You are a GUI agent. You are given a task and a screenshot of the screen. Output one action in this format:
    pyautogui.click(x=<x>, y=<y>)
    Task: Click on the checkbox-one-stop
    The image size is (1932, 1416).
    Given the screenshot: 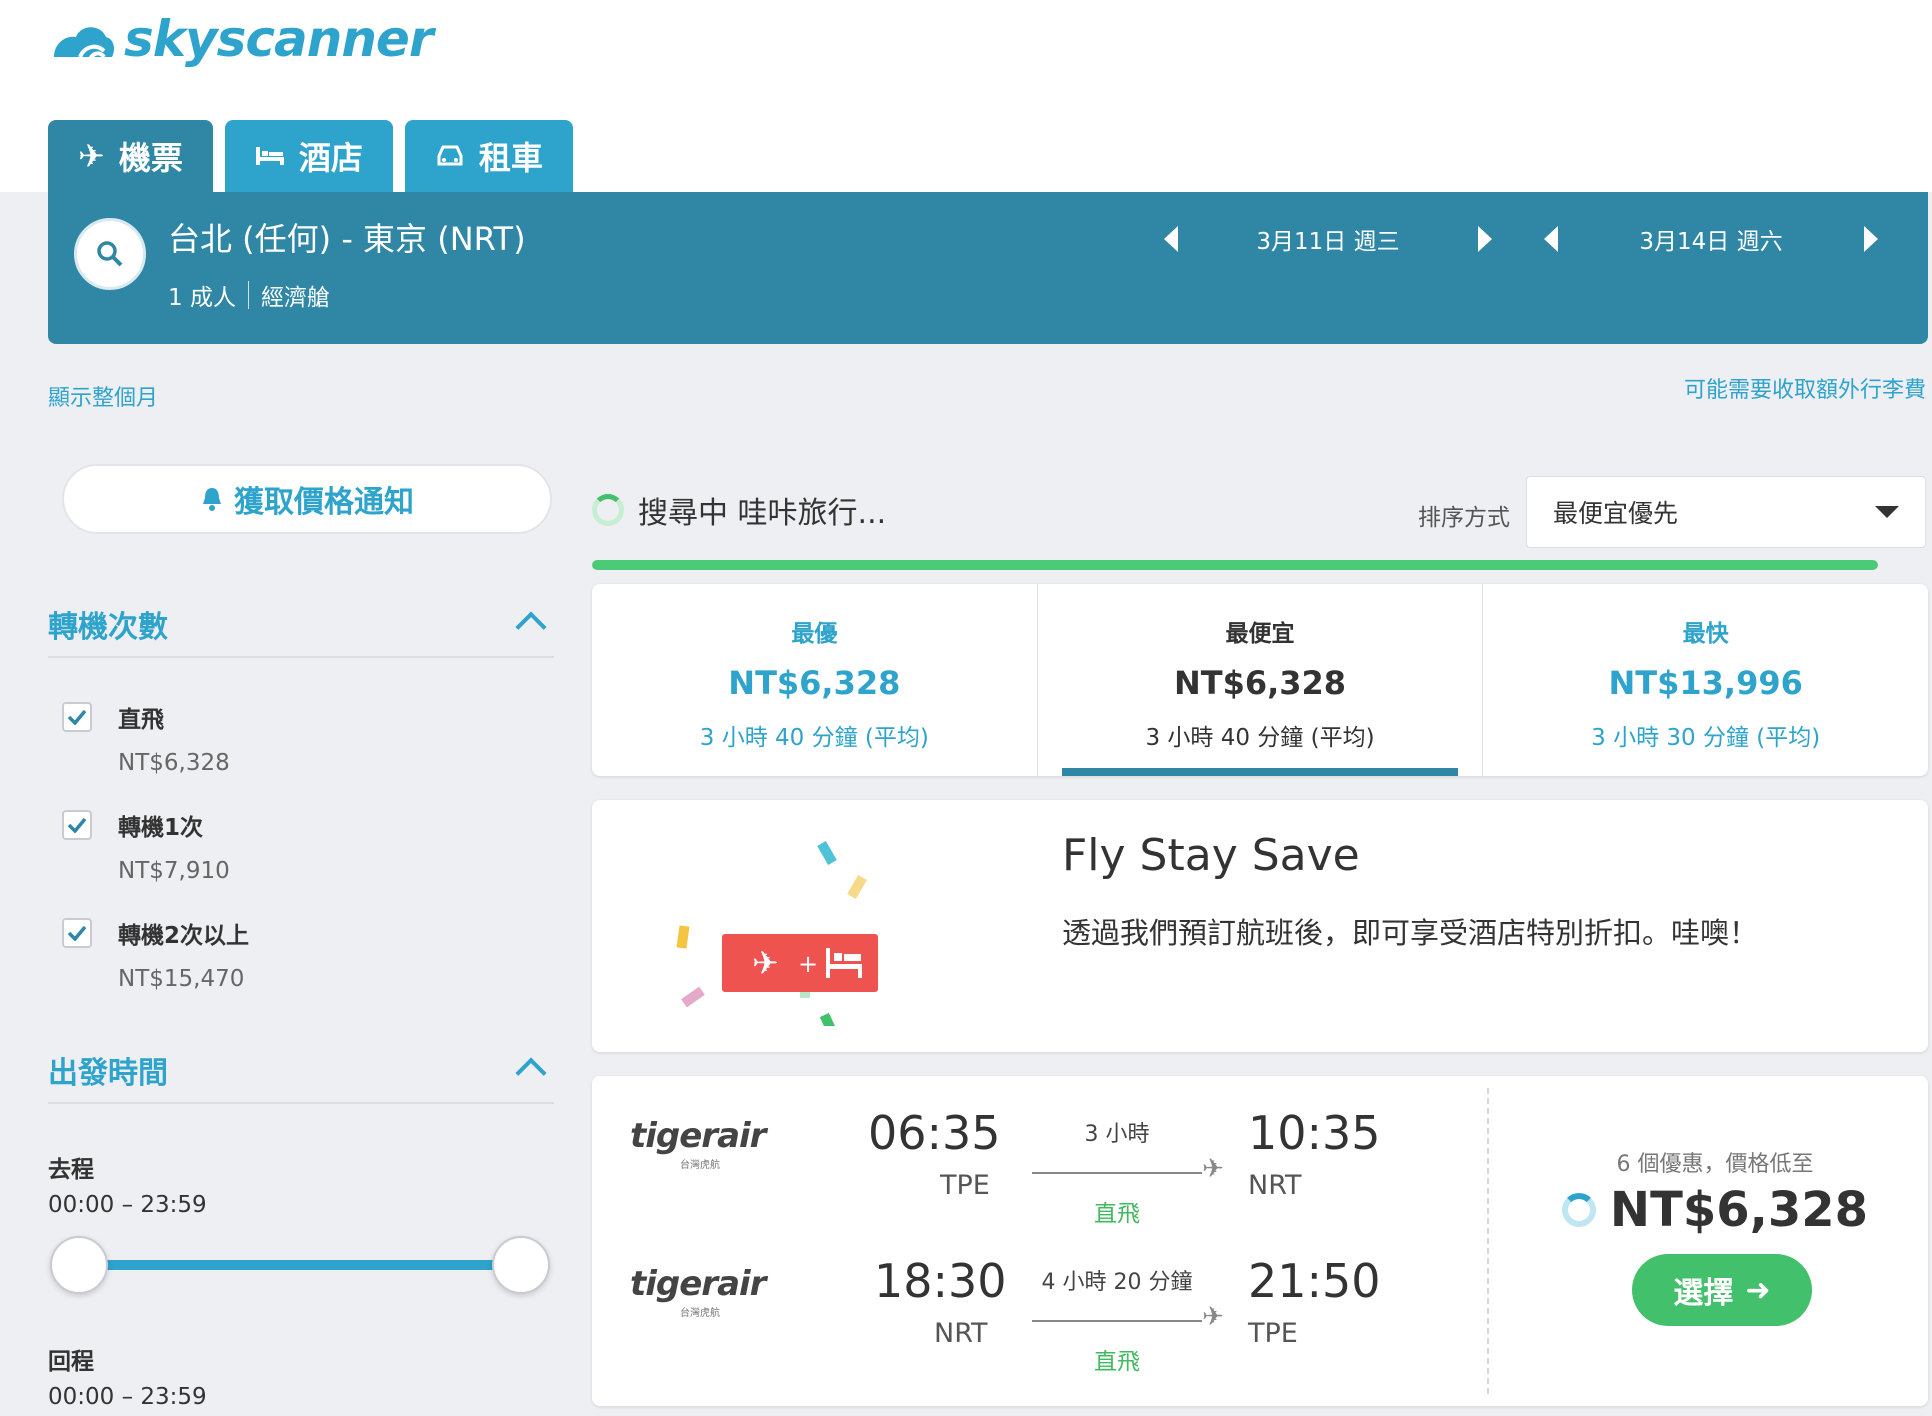 What is the action you would take?
    pyautogui.click(x=77, y=825)
    